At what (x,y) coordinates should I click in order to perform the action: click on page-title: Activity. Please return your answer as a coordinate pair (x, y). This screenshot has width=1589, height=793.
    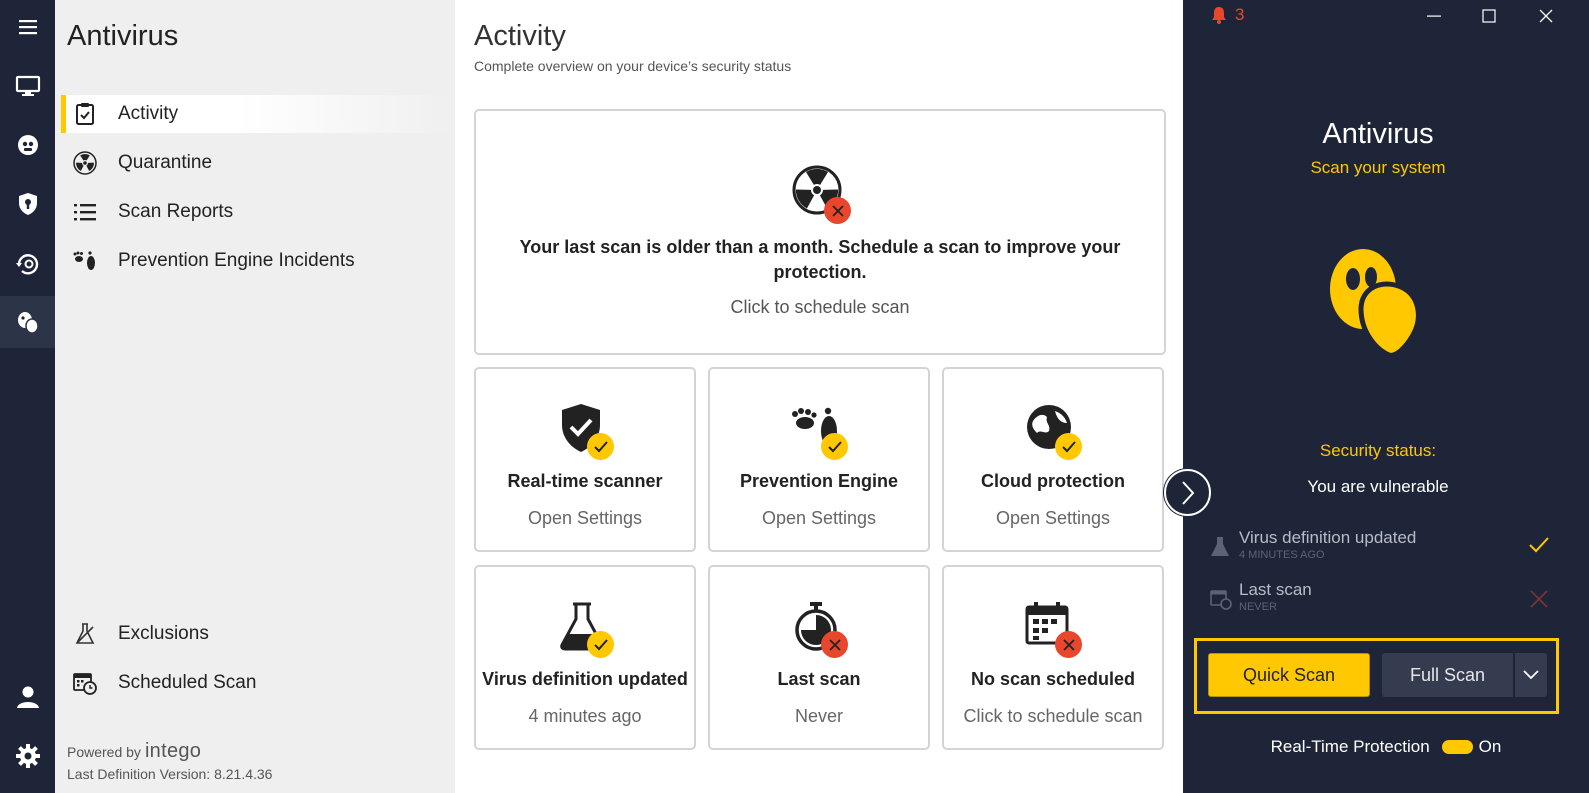
    Looking at the image, I should click on (520, 36).